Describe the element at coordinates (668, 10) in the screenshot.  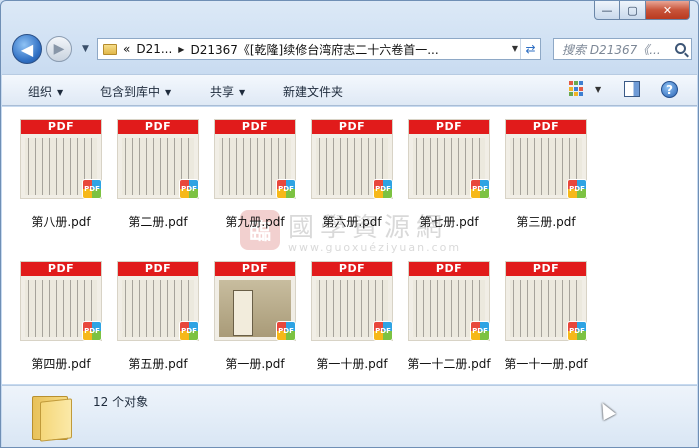
I see `close-button: ✕` at that location.